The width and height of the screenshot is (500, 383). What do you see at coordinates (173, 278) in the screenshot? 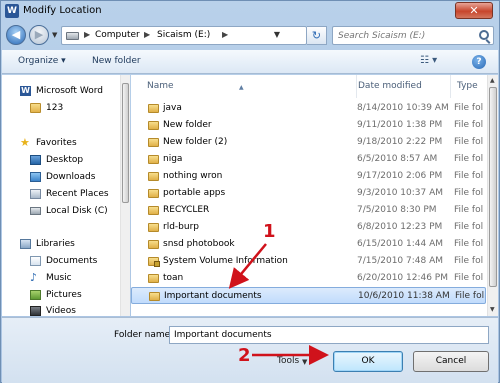
I see `file-name: toan` at bounding box center [173, 278].